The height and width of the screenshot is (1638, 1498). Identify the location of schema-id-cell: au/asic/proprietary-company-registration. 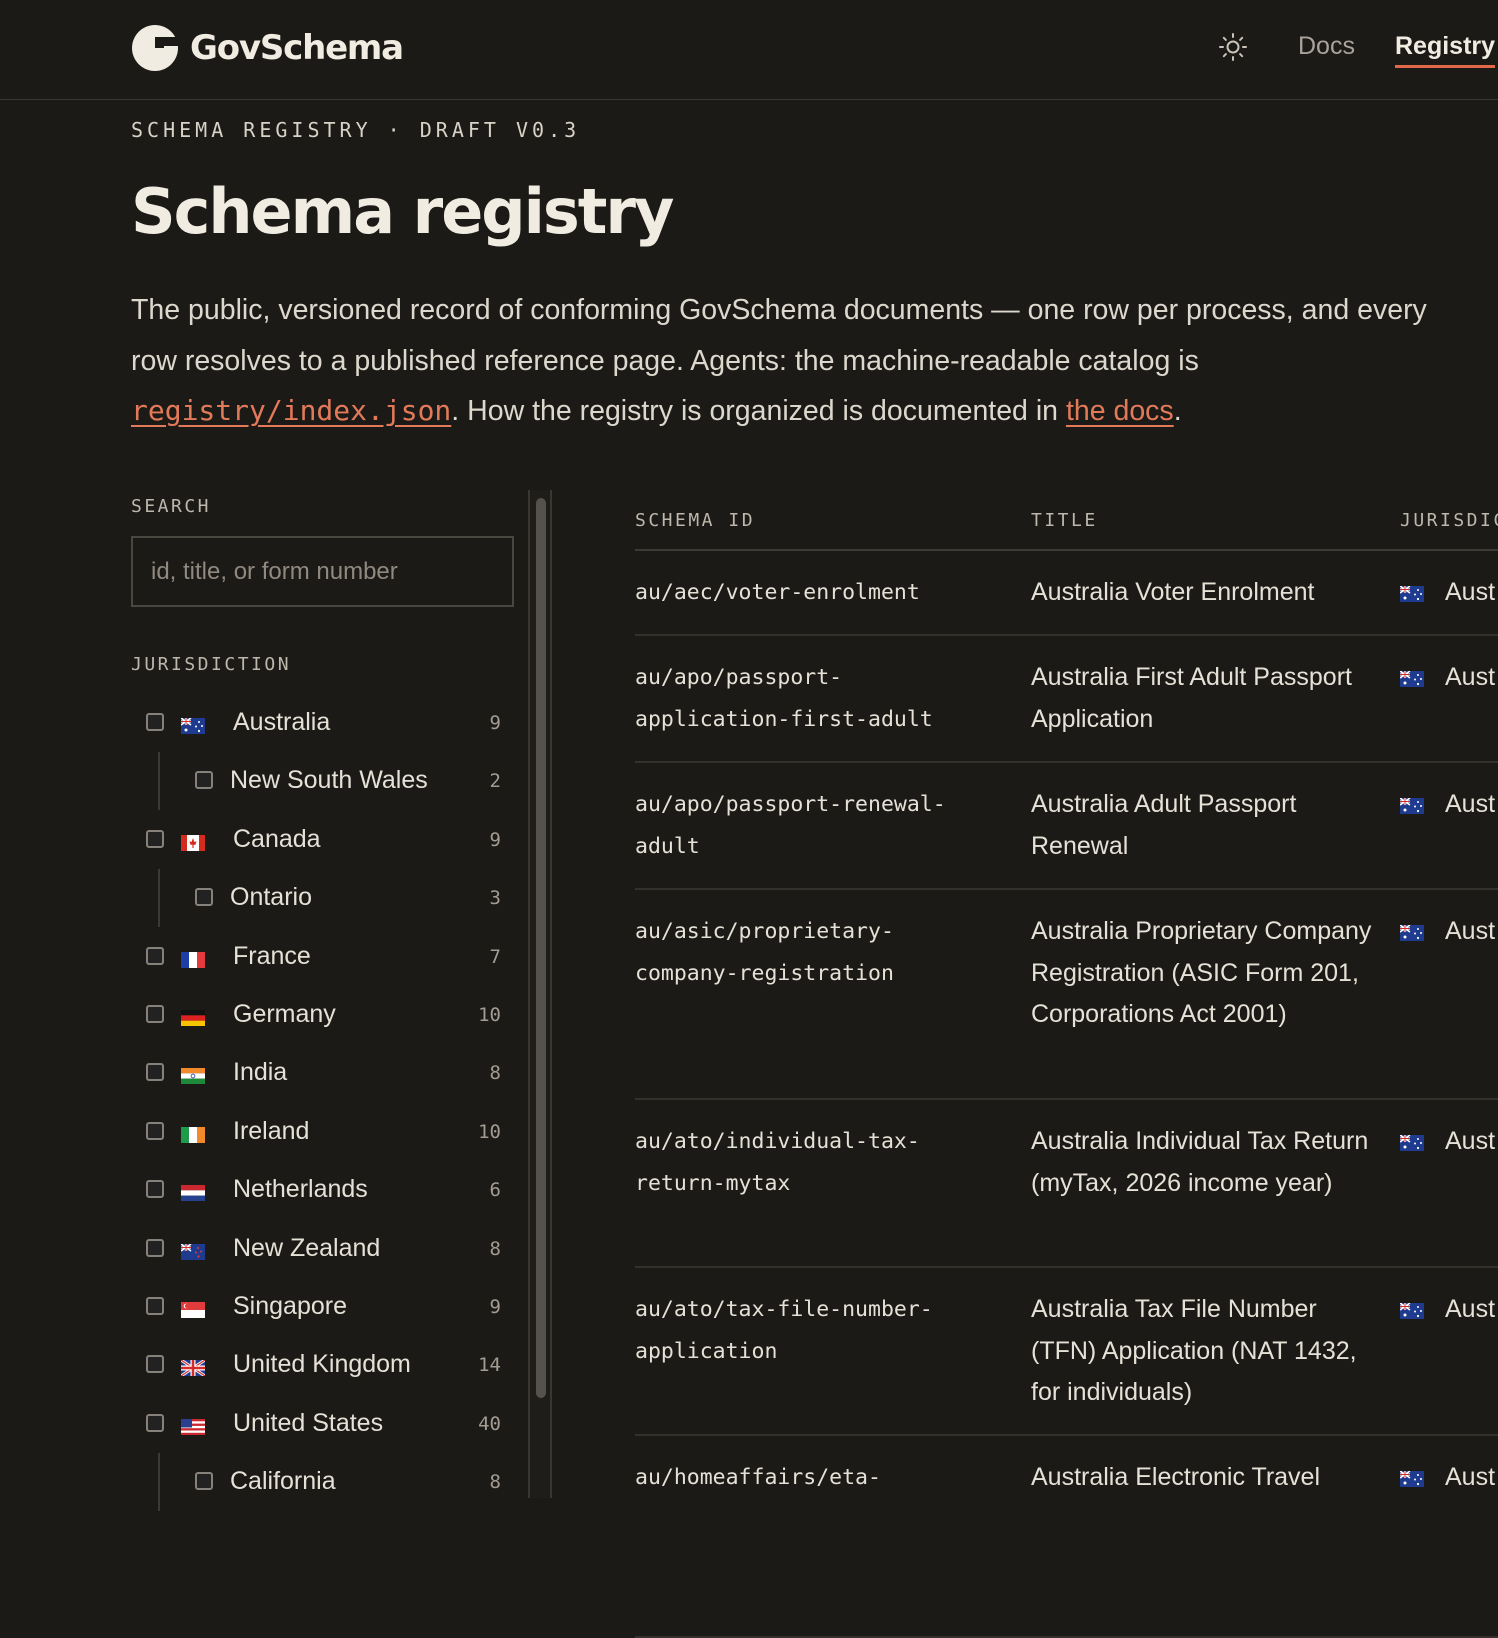
(815, 952).